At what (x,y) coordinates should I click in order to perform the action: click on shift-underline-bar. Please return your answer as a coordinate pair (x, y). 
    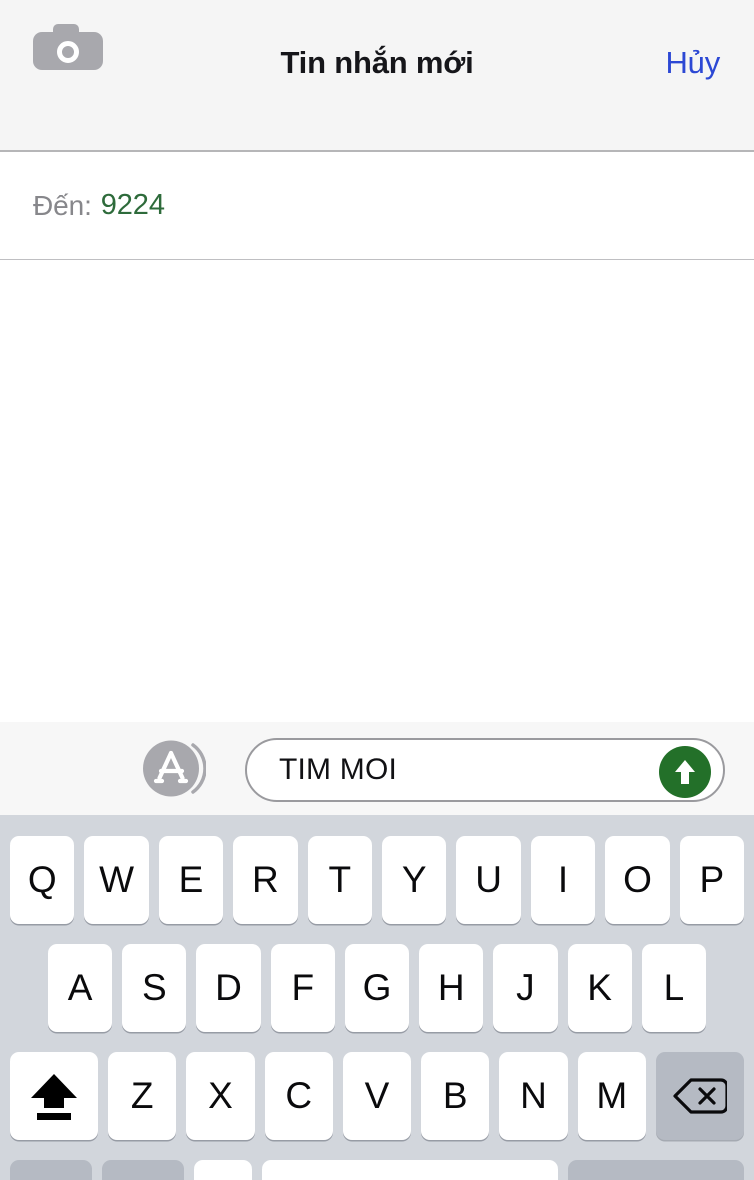
    Looking at the image, I should click on (54, 1116).